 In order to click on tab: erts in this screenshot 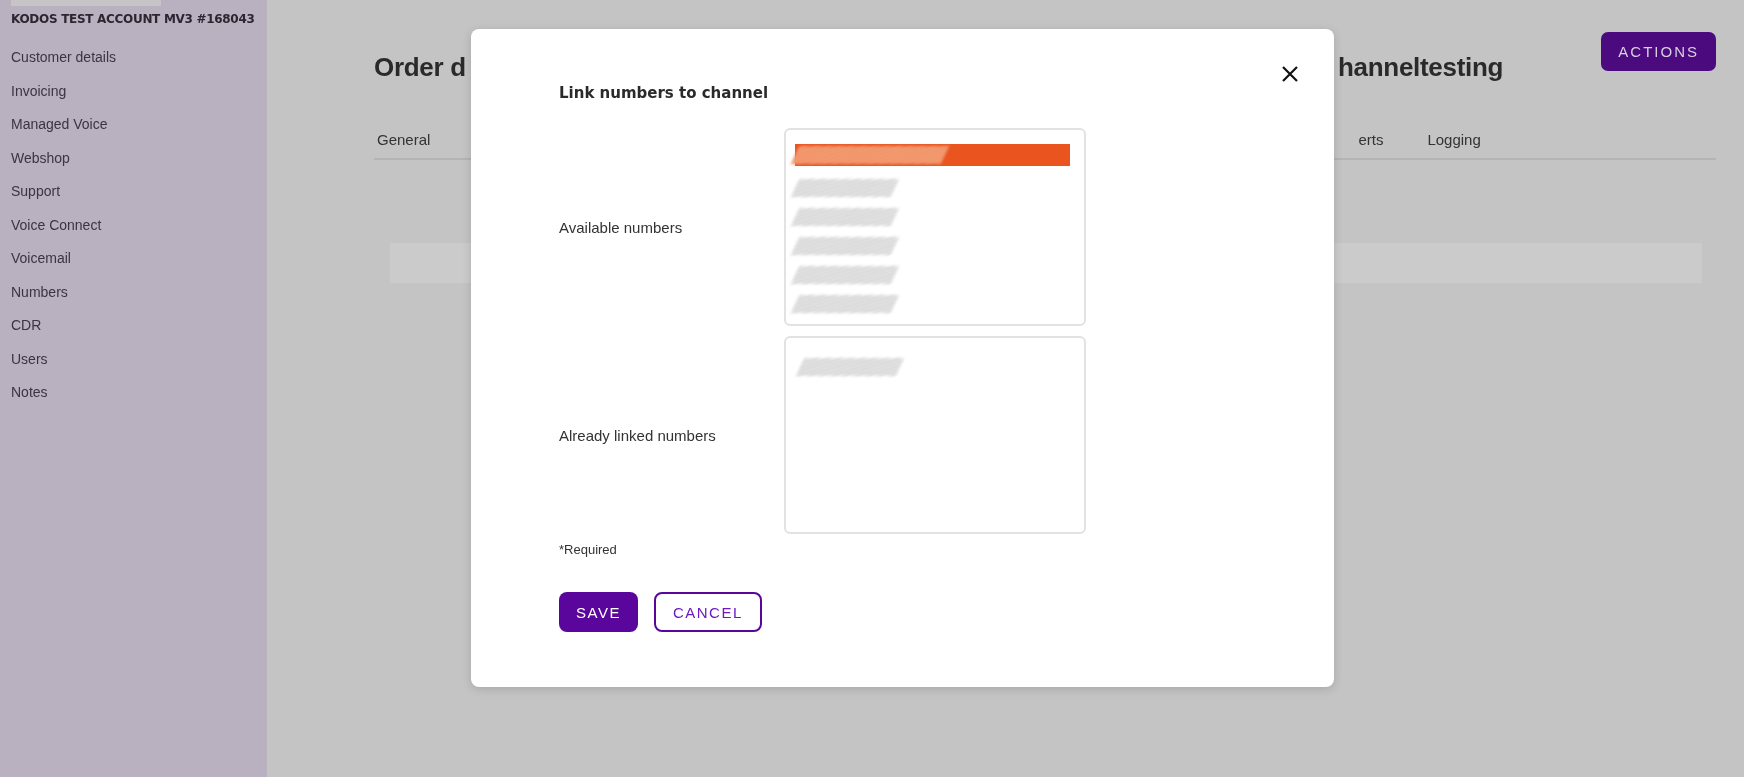, I will do `click(1371, 140)`.